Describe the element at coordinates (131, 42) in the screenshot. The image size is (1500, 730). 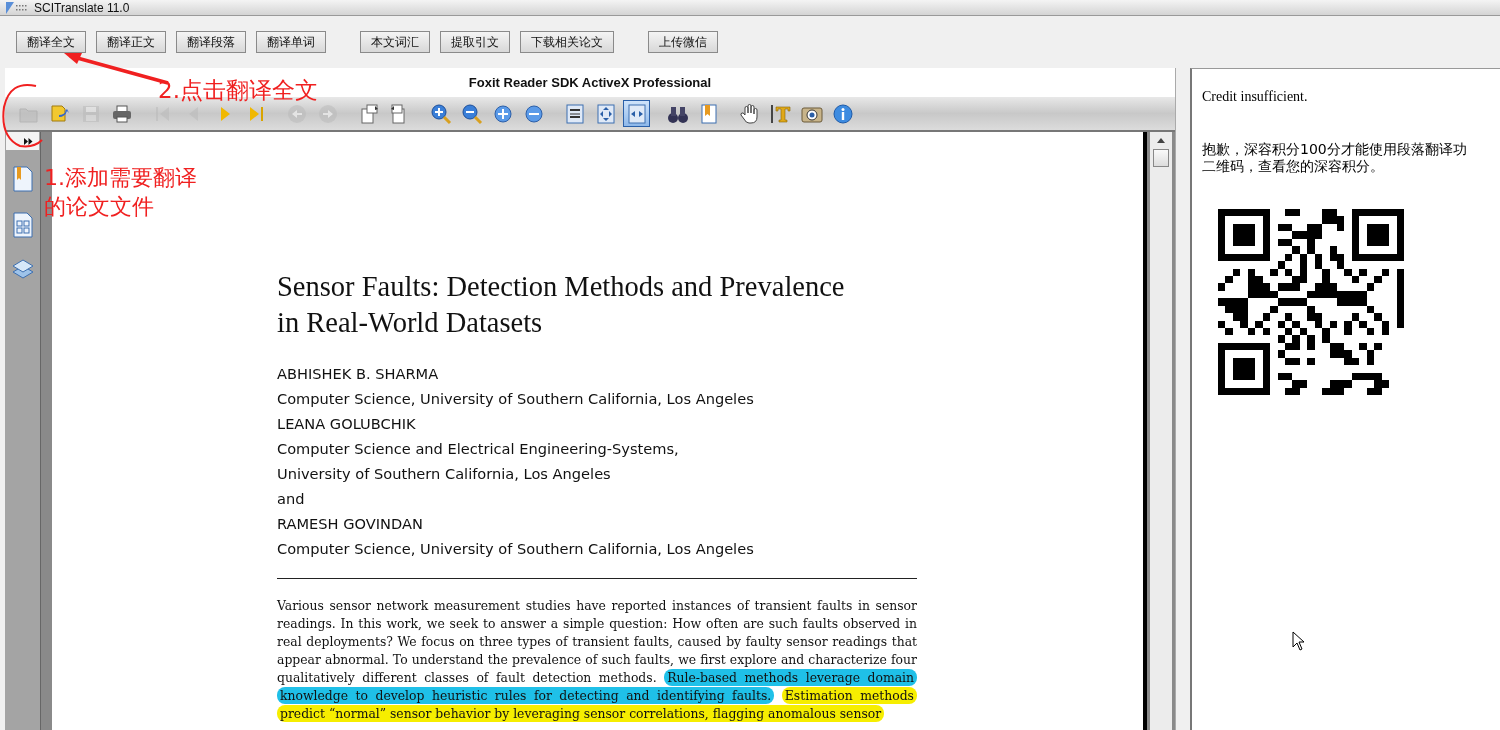
I see `toolbar-button: 翻译正文` at that location.